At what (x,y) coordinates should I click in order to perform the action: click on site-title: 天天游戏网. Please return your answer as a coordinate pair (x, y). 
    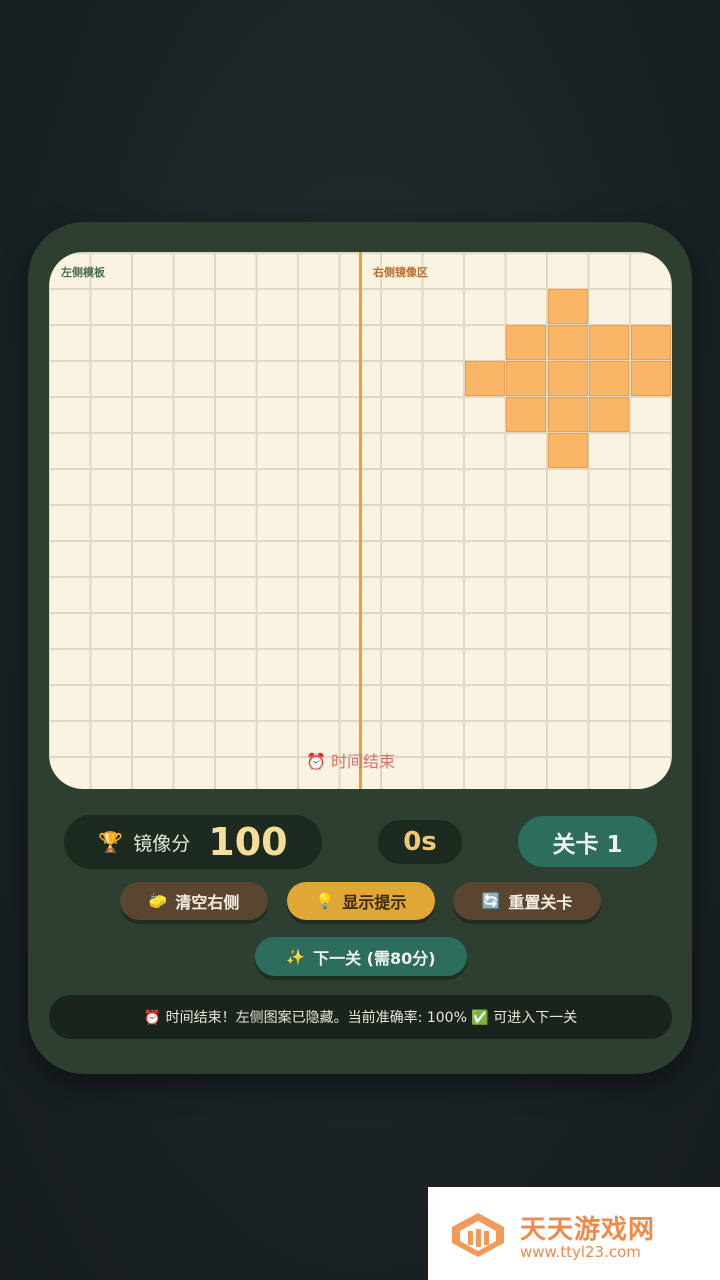
    Looking at the image, I should click on (588, 1230).